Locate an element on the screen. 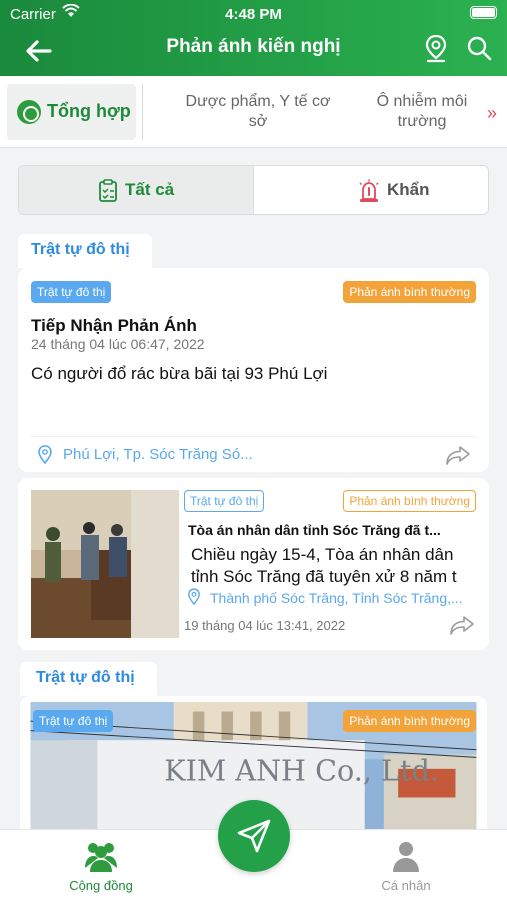 The height and width of the screenshot is (900, 507). send-report-button is located at coordinates (254, 836).